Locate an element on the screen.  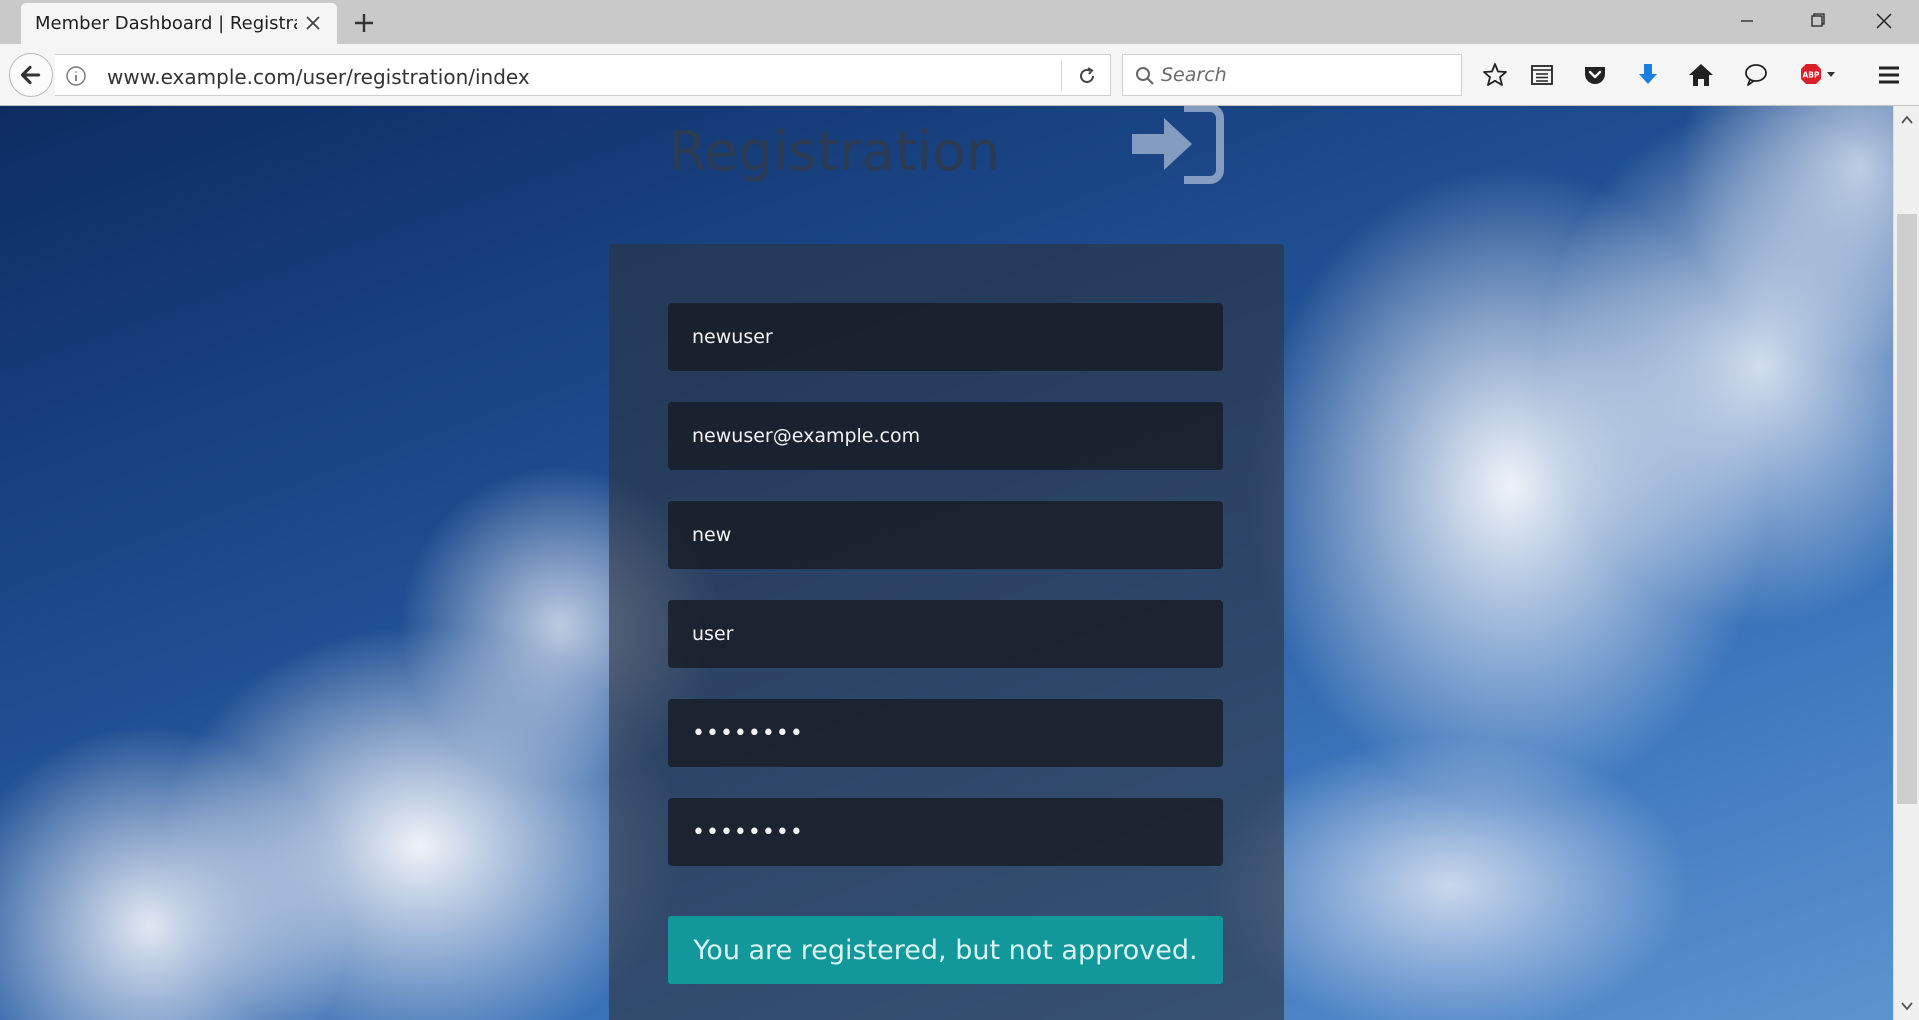
url-text: www.example.com/user/registration/index is located at coordinates (318, 77).